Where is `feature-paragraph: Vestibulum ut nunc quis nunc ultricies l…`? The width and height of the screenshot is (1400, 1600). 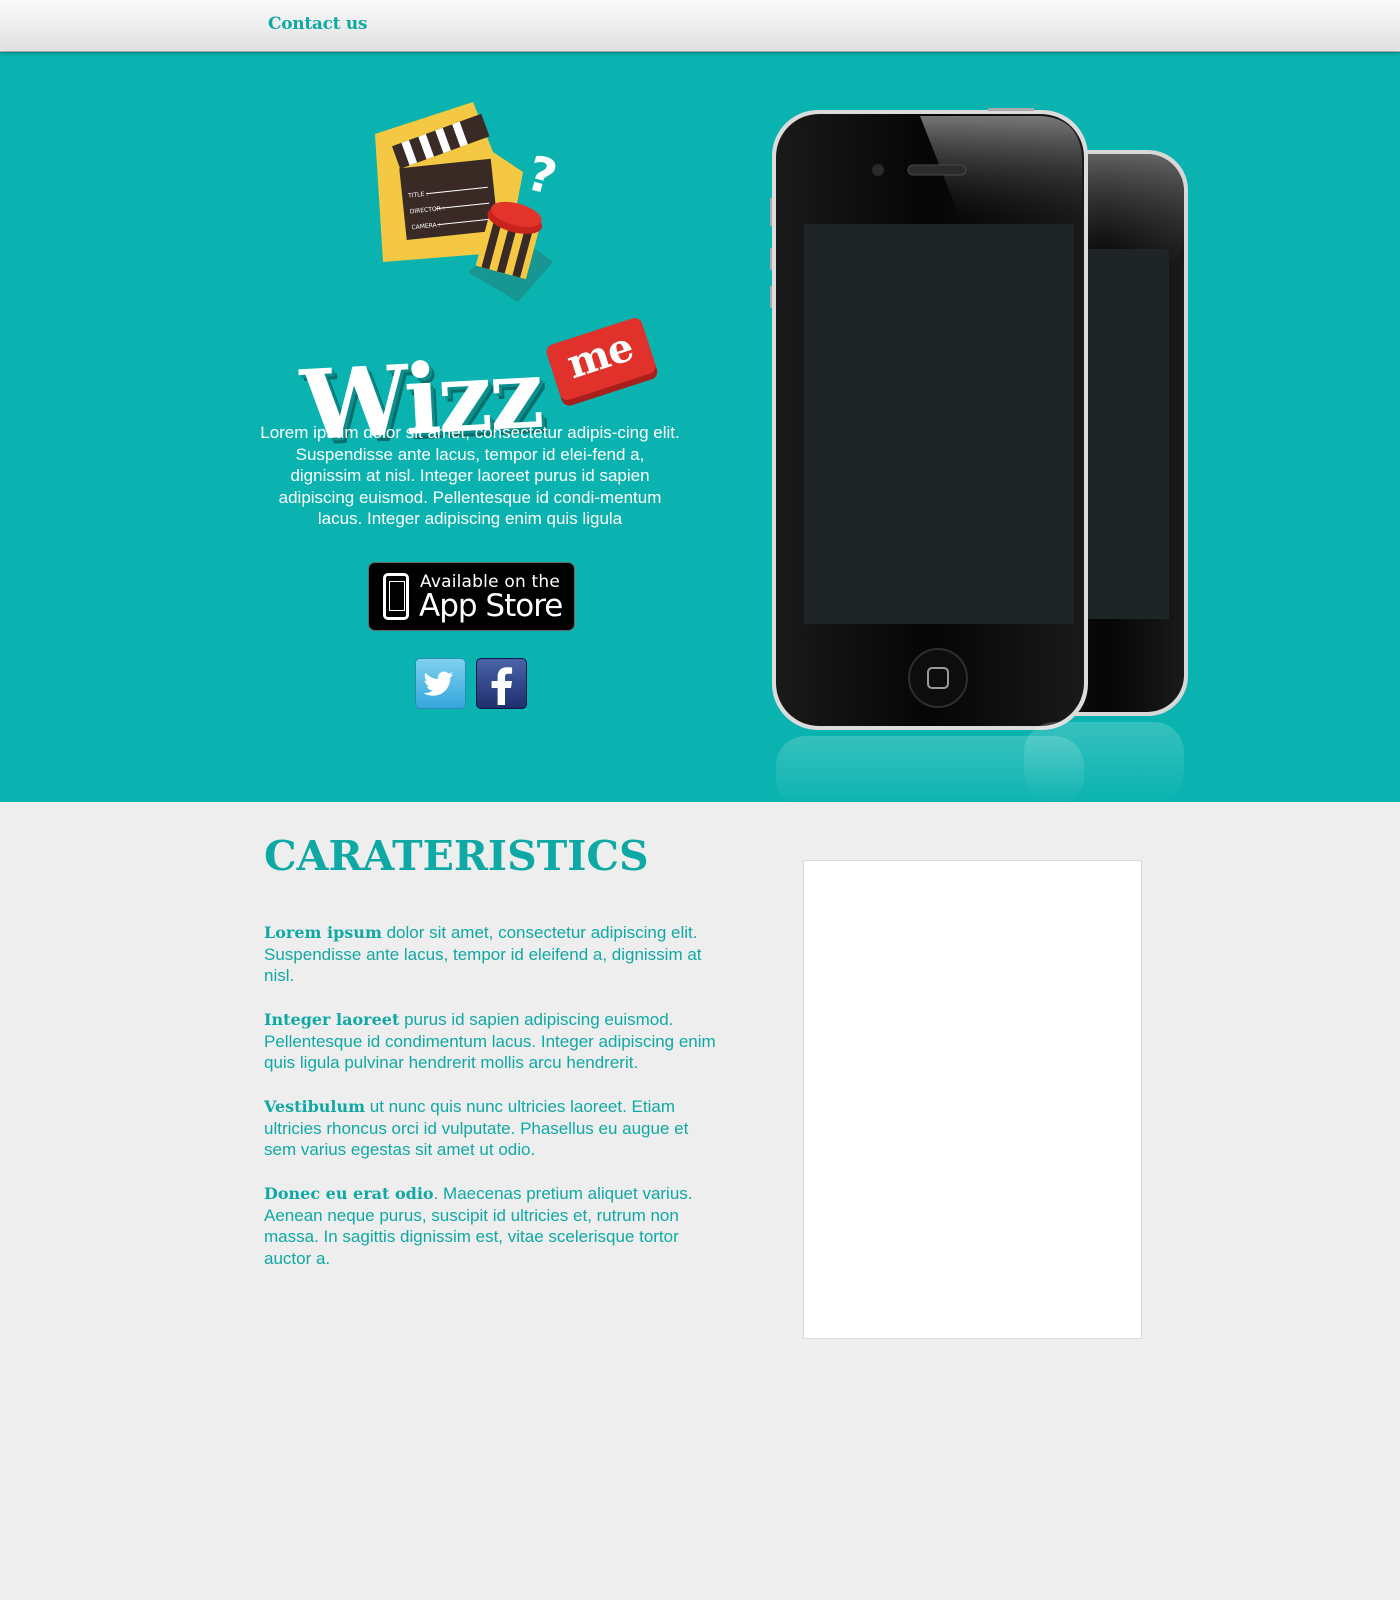 feature-paragraph: Vestibulum ut nunc quis nunc ultricies l… is located at coordinates (494, 1128).